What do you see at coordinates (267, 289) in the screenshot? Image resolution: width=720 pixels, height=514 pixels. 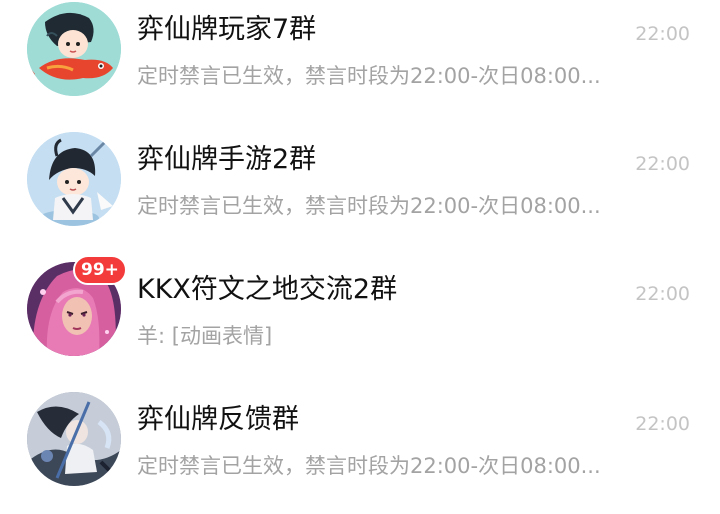 I see `chat-title: KKX符文之地交流2群` at bounding box center [267, 289].